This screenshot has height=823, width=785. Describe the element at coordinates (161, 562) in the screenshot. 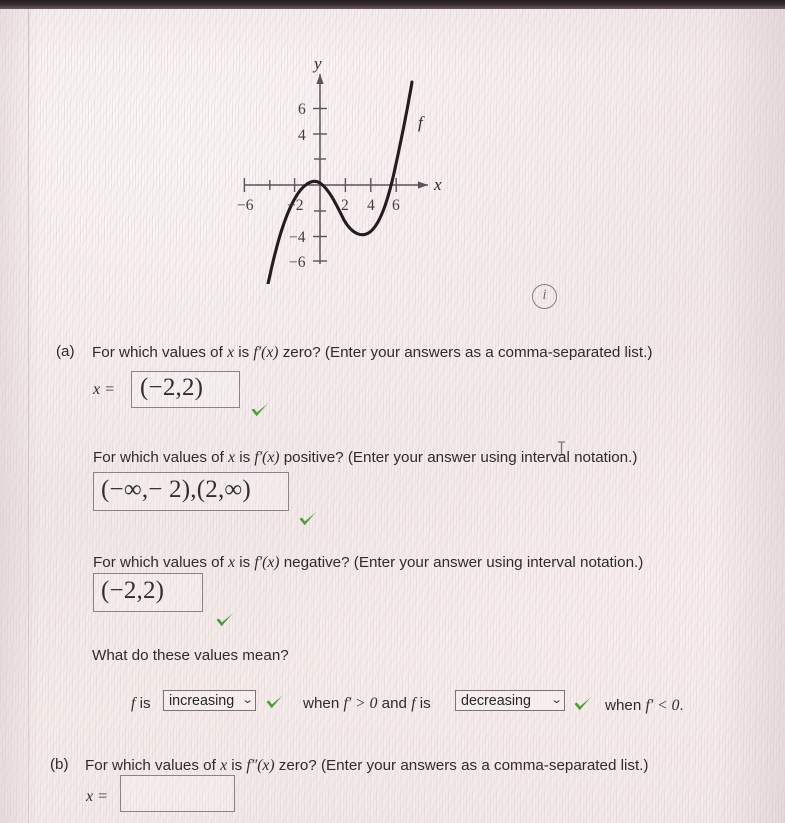

I see `q-a3-before: For which values of` at that location.